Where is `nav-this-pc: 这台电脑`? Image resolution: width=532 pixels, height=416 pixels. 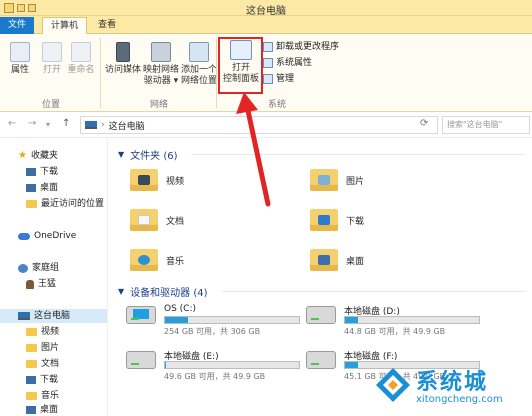
nav-this-pc: 这台电脑 is located at coordinates (44, 316).